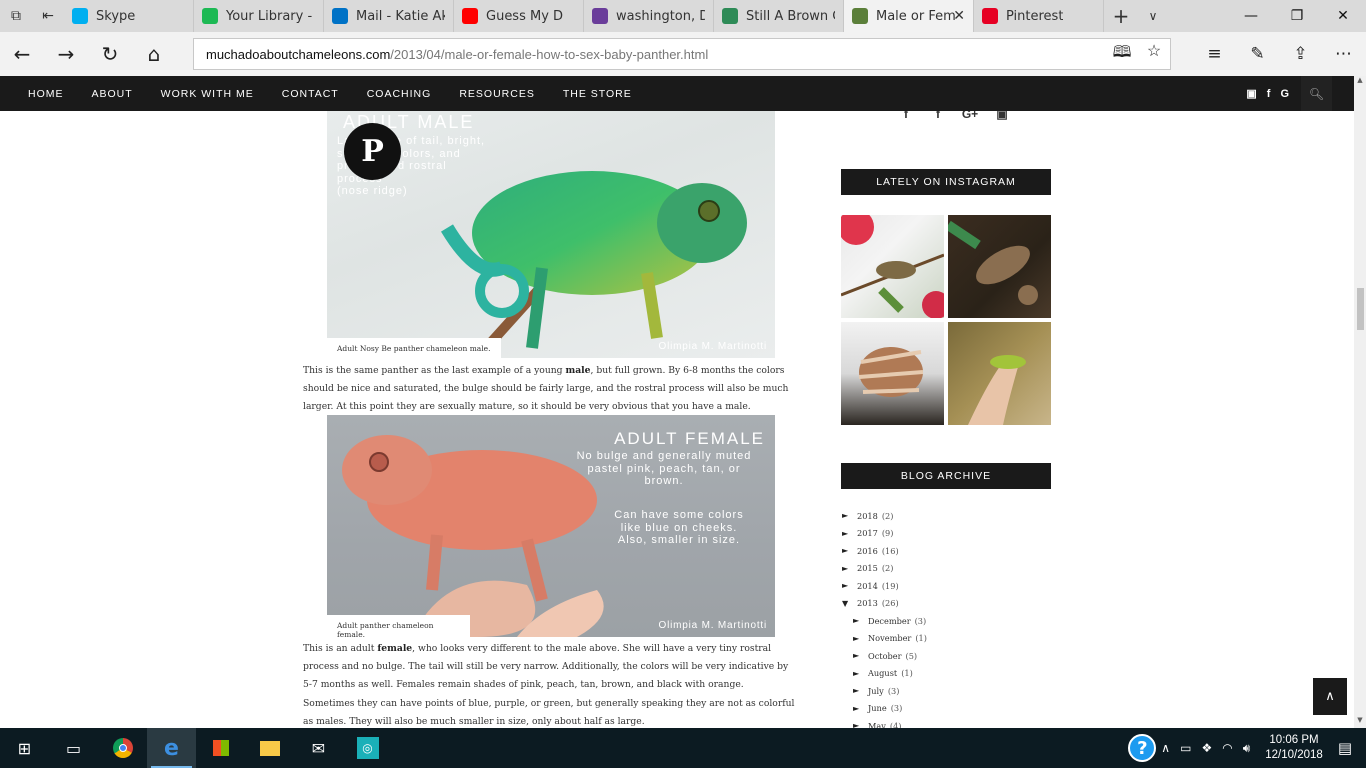  Describe the element at coordinates (1343, 54) in the screenshot. I see `more-icon: ⋯` at that location.